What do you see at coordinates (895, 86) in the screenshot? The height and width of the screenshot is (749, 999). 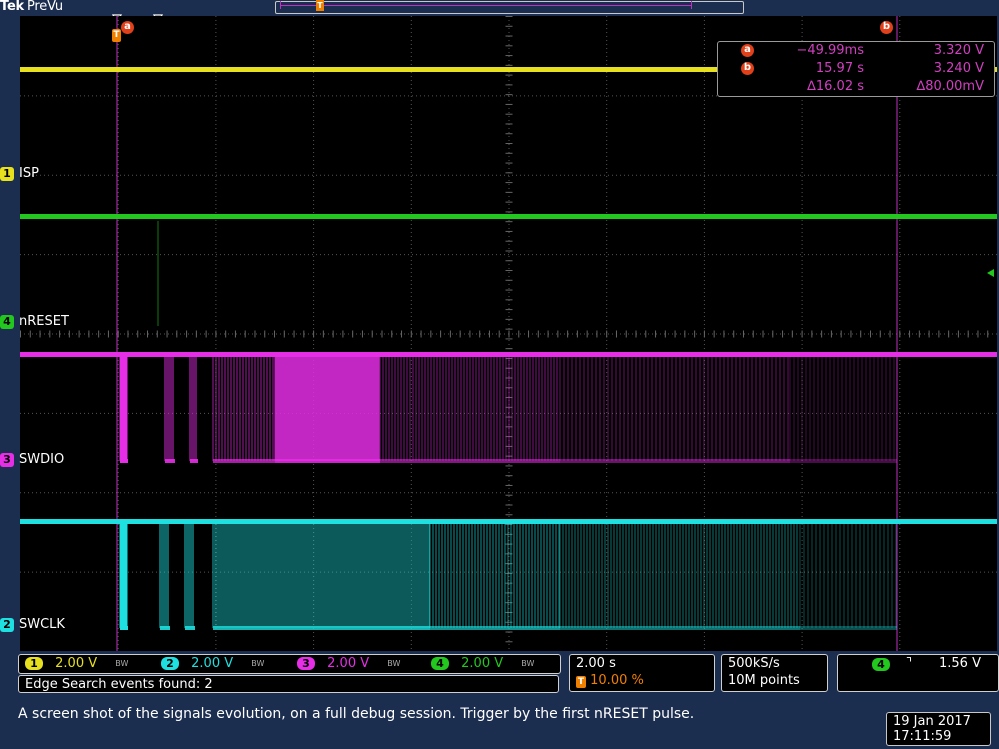 I see `cursor-delta-readout: ∆16.02 s ∆80.00mV` at bounding box center [895, 86].